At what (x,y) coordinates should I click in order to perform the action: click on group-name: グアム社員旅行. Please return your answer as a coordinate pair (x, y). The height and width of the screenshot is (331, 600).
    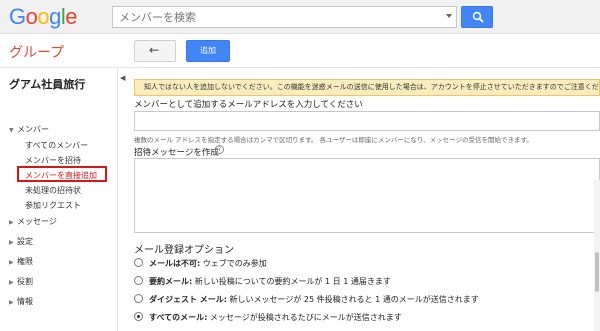
    Looking at the image, I should click on (47, 84).